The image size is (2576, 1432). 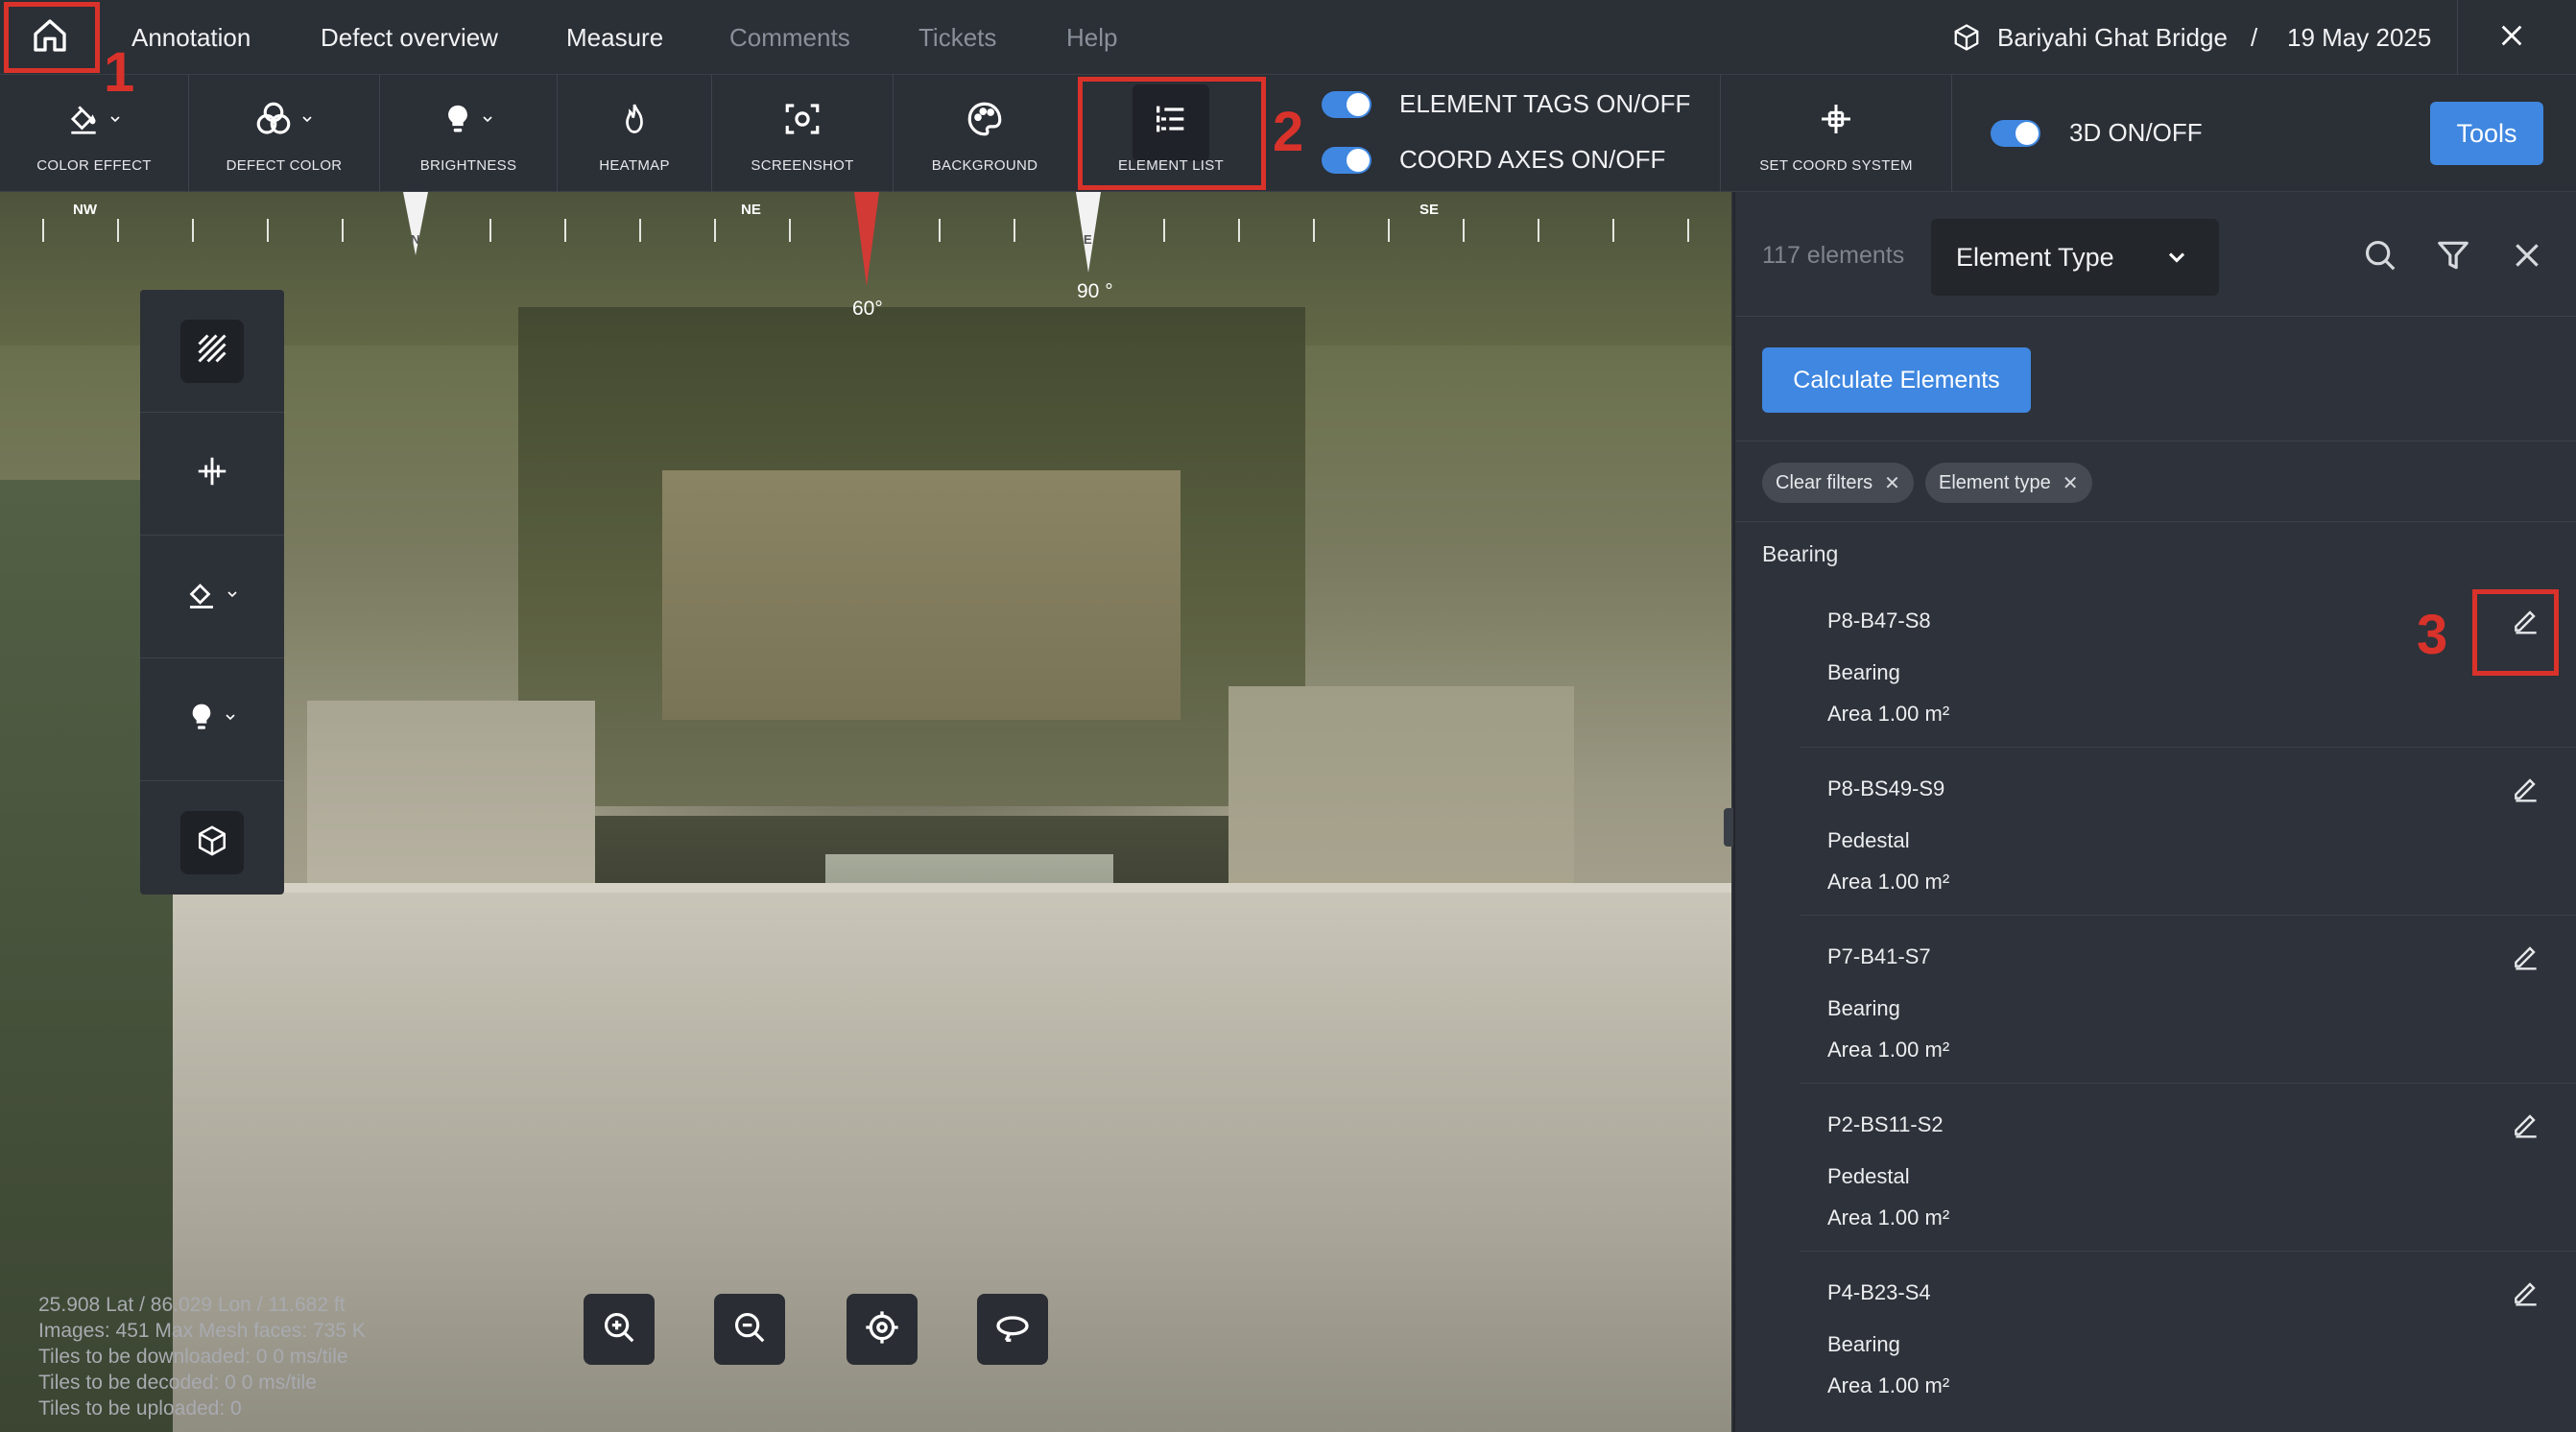 What do you see at coordinates (1951, 133) in the screenshot?
I see `toolbar-divider` at bounding box center [1951, 133].